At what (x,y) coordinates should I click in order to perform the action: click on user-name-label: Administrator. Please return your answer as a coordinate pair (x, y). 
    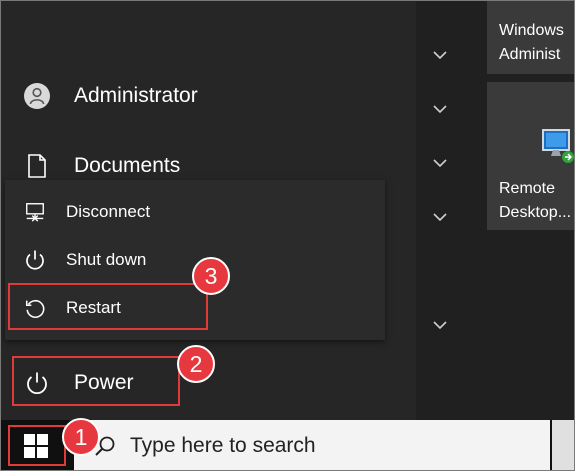
    Looking at the image, I should click on (136, 95).